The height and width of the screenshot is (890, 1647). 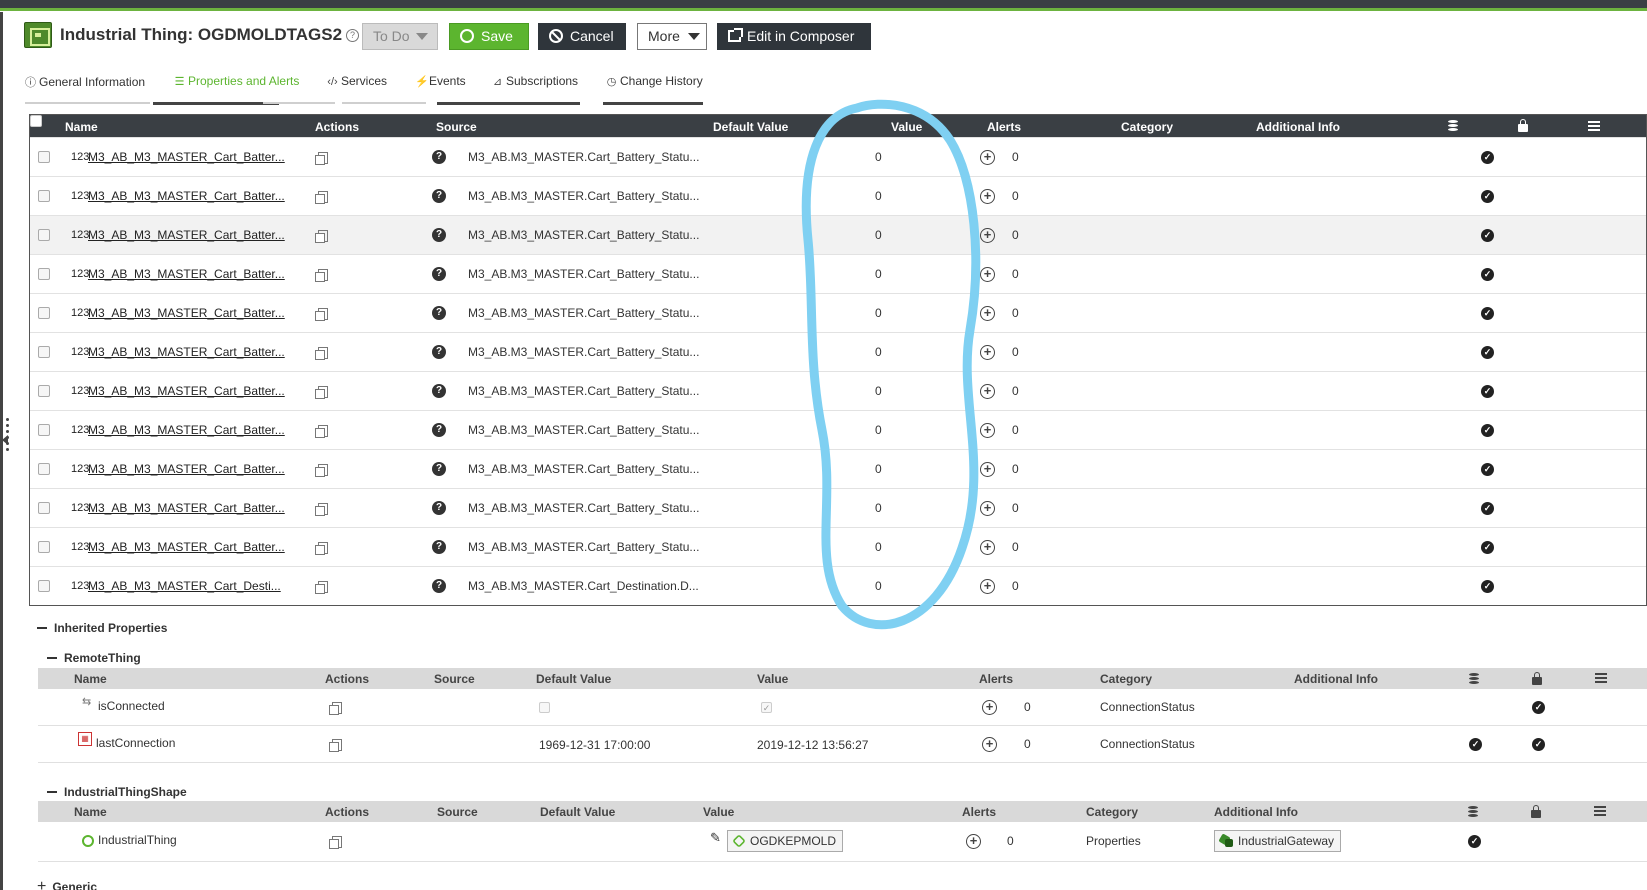 What do you see at coordinates (102, 628) in the screenshot?
I see `inherited-properties-toggle: Inherited Properties` at bounding box center [102, 628].